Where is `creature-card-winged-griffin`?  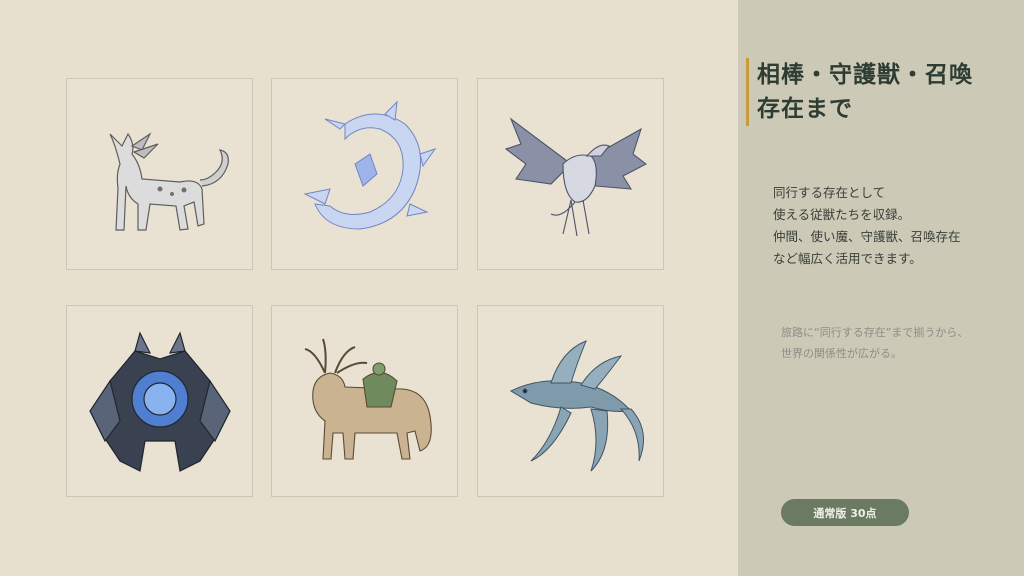 creature-card-winged-griffin is located at coordinates (570, 174).